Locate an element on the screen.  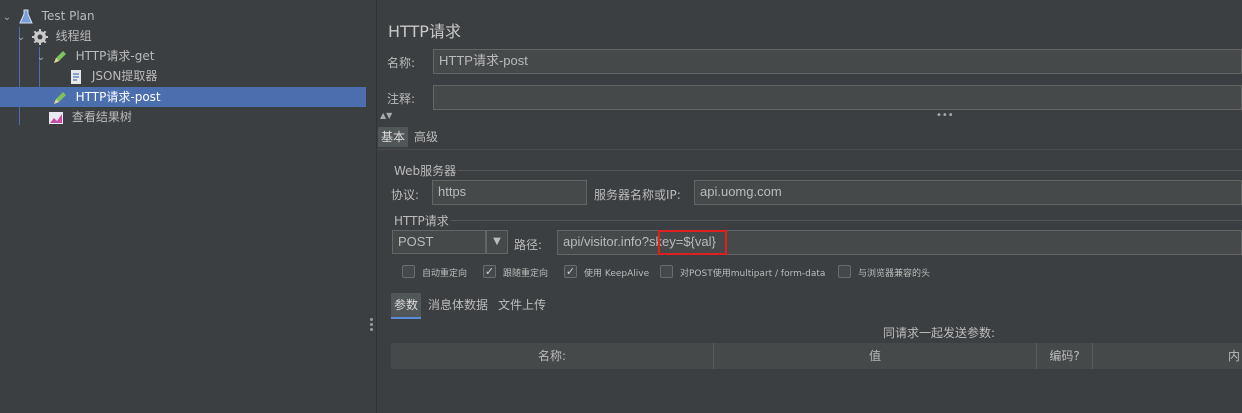
tree-item-results-tree: 查看结果树 is located at coordinates (207, 117).